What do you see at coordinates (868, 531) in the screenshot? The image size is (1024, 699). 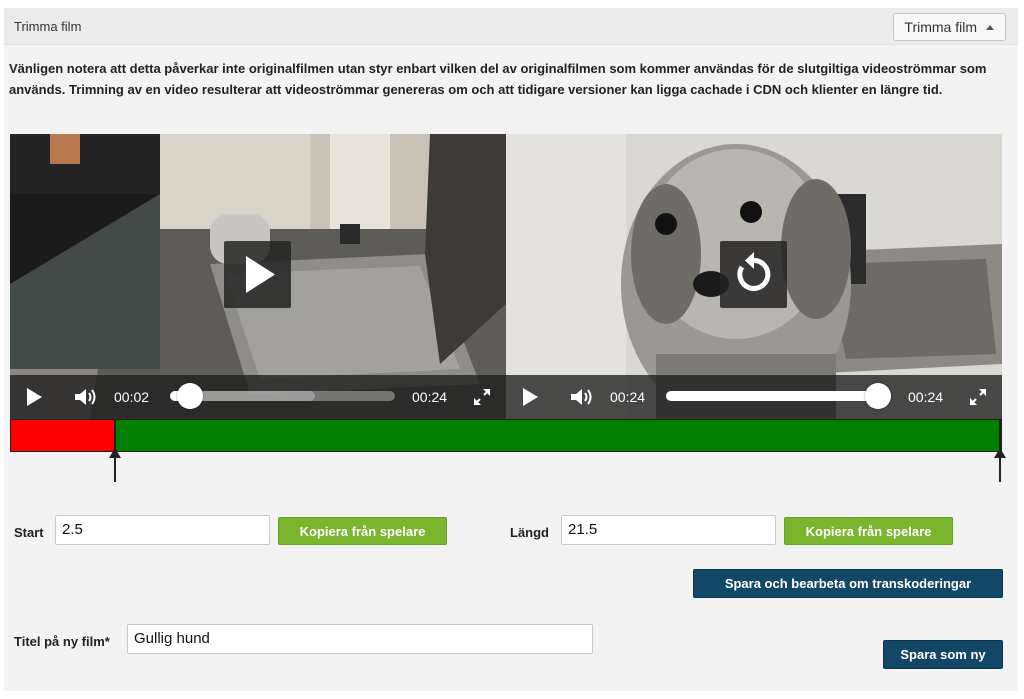 I see `copy-length-button: Kopiera från spelare` at bounding box center [868, 531].